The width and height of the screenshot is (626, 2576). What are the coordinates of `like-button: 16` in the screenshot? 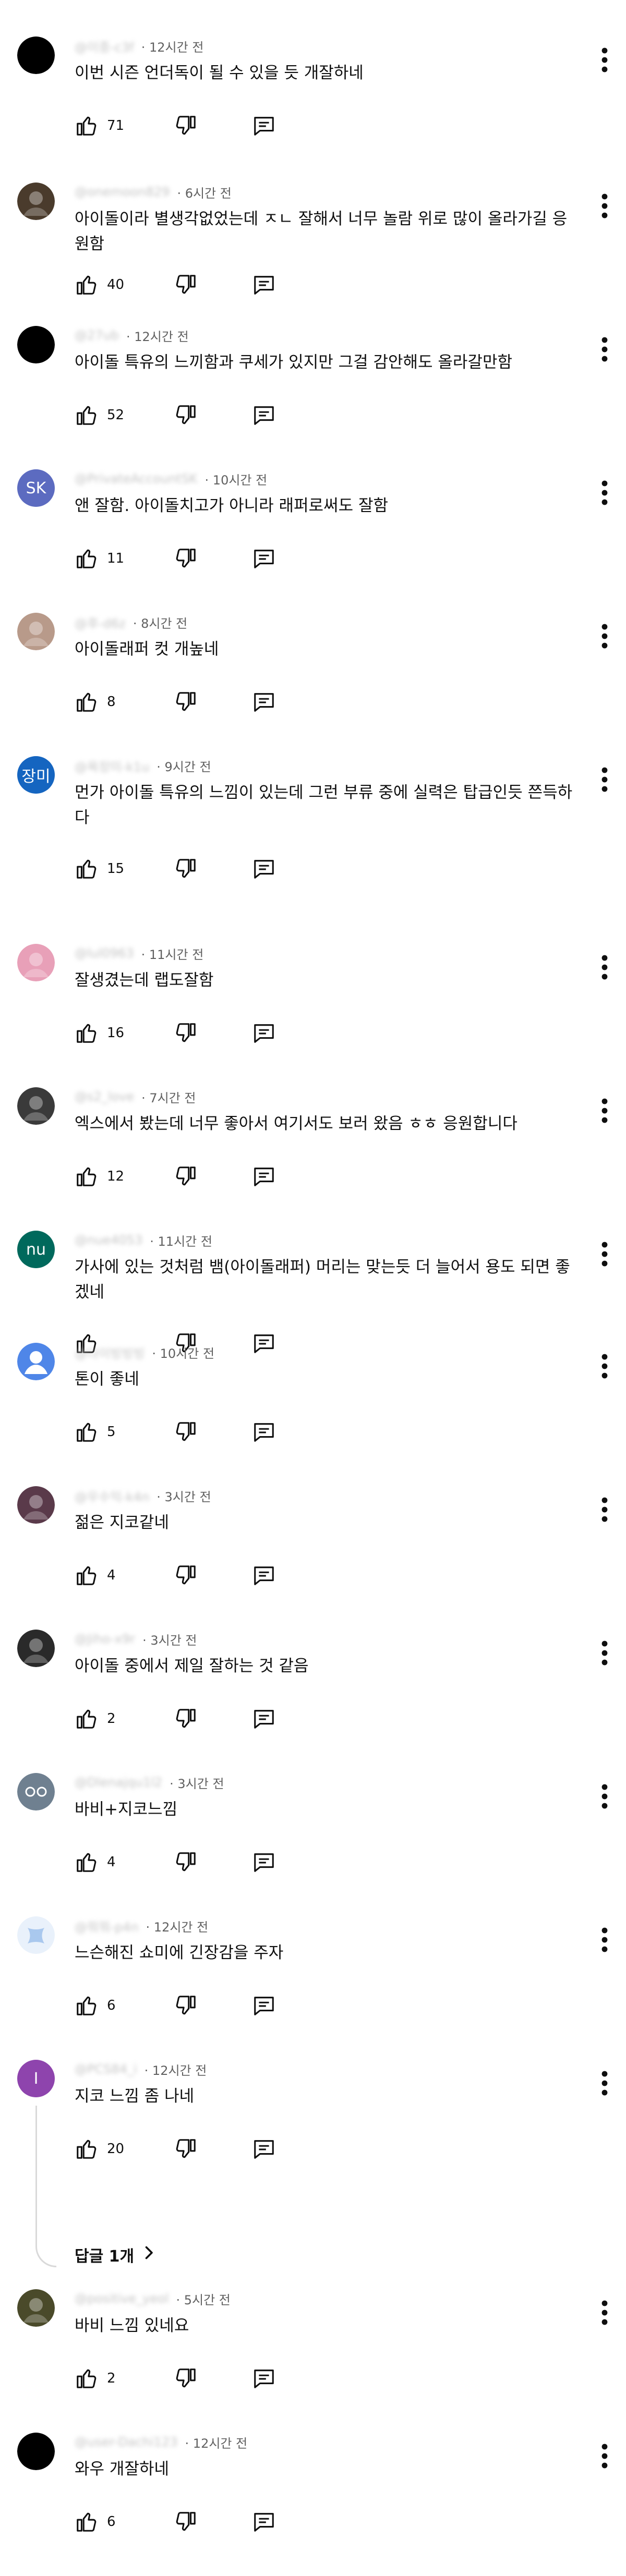 It's located at (124, 1033).